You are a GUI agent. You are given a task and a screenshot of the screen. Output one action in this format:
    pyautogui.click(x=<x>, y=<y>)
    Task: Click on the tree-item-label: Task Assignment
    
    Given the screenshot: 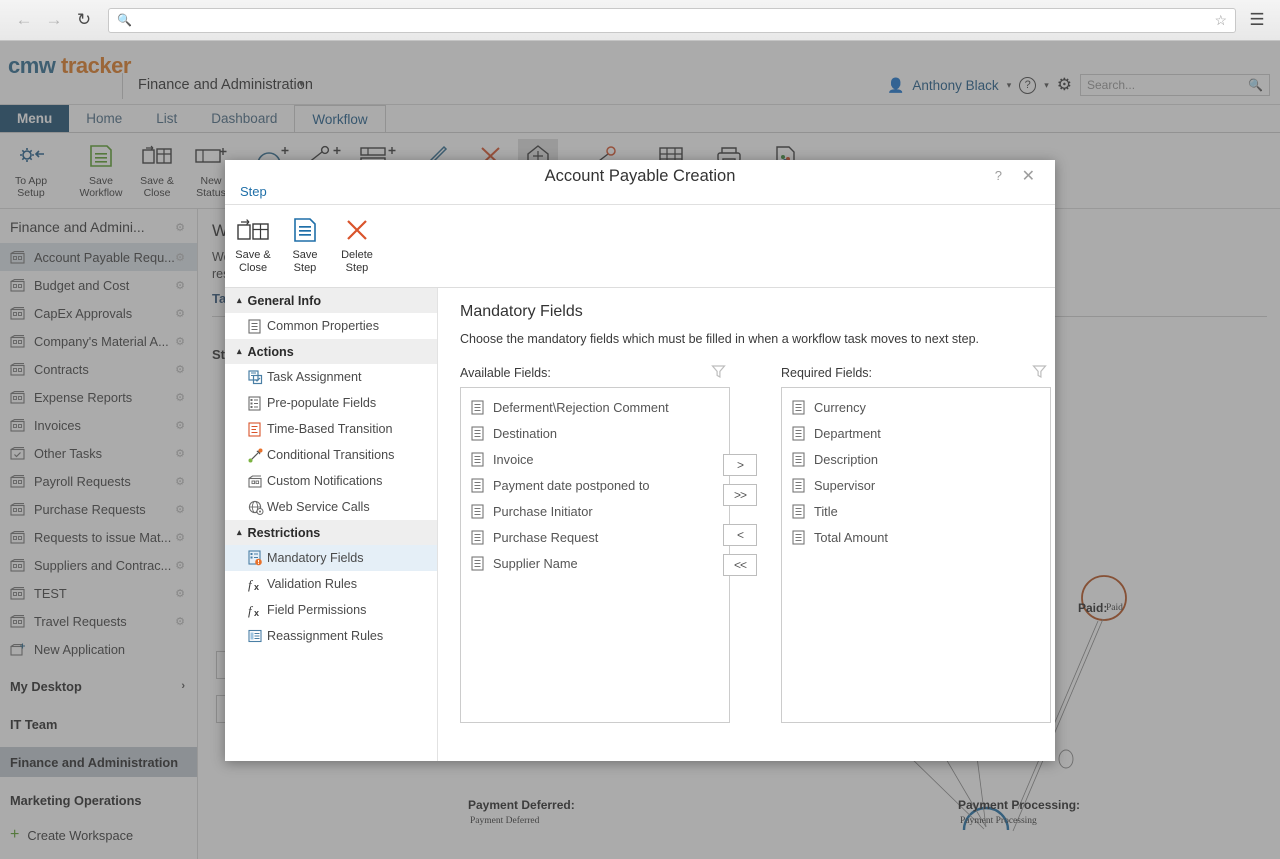 What is the action you would take?
    pyautogui.click(x=314, y=377)
    